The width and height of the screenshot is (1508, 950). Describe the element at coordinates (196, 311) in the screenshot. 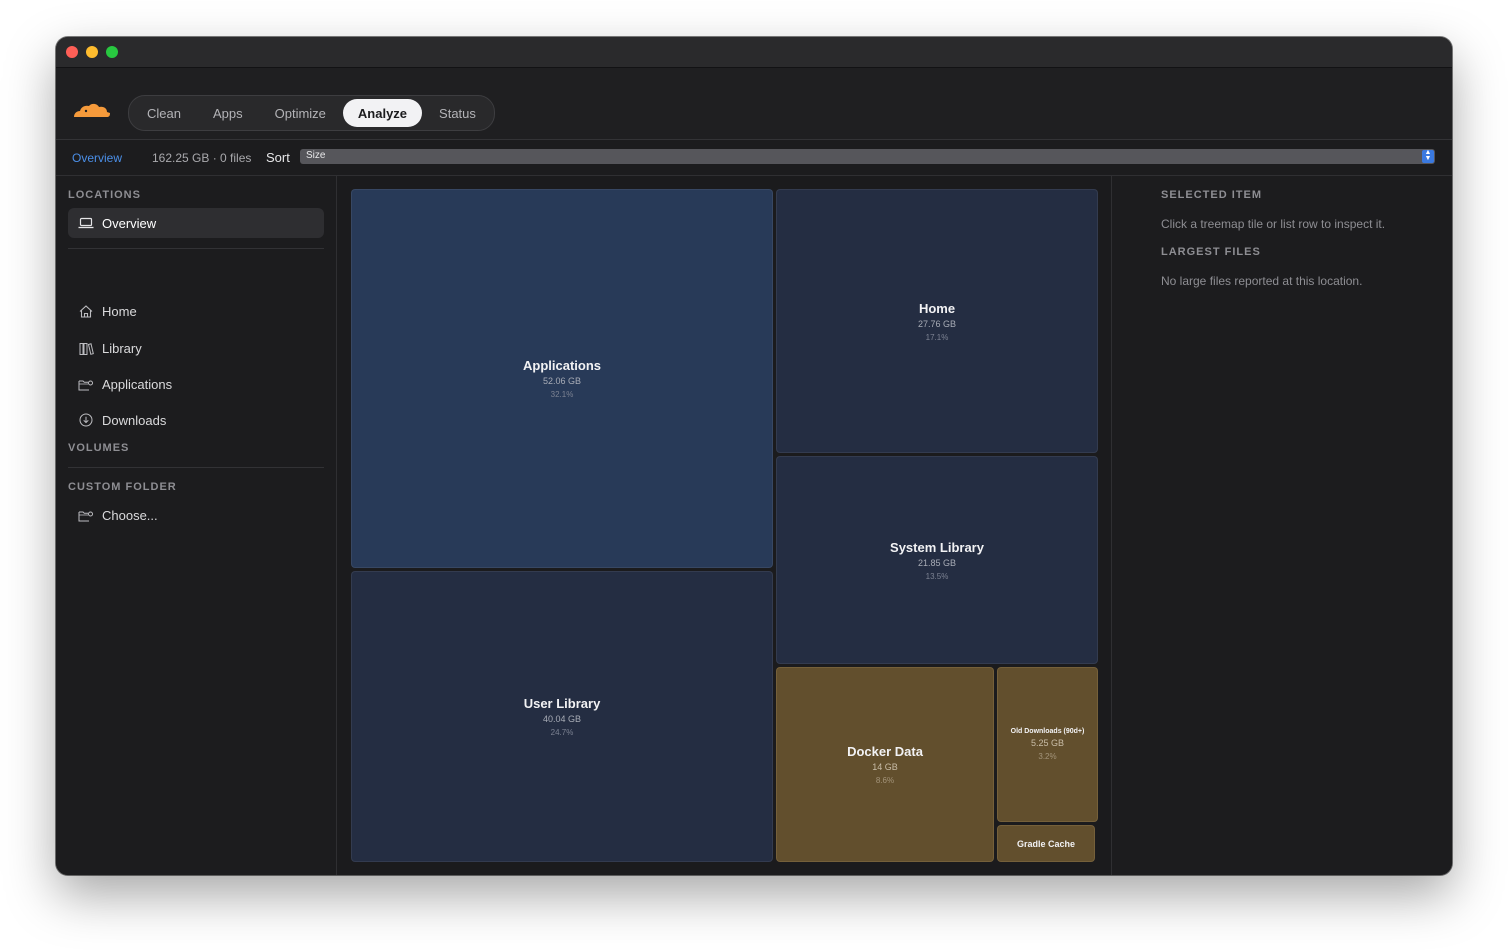

I see `sidebar-item-home: Home` at that location.